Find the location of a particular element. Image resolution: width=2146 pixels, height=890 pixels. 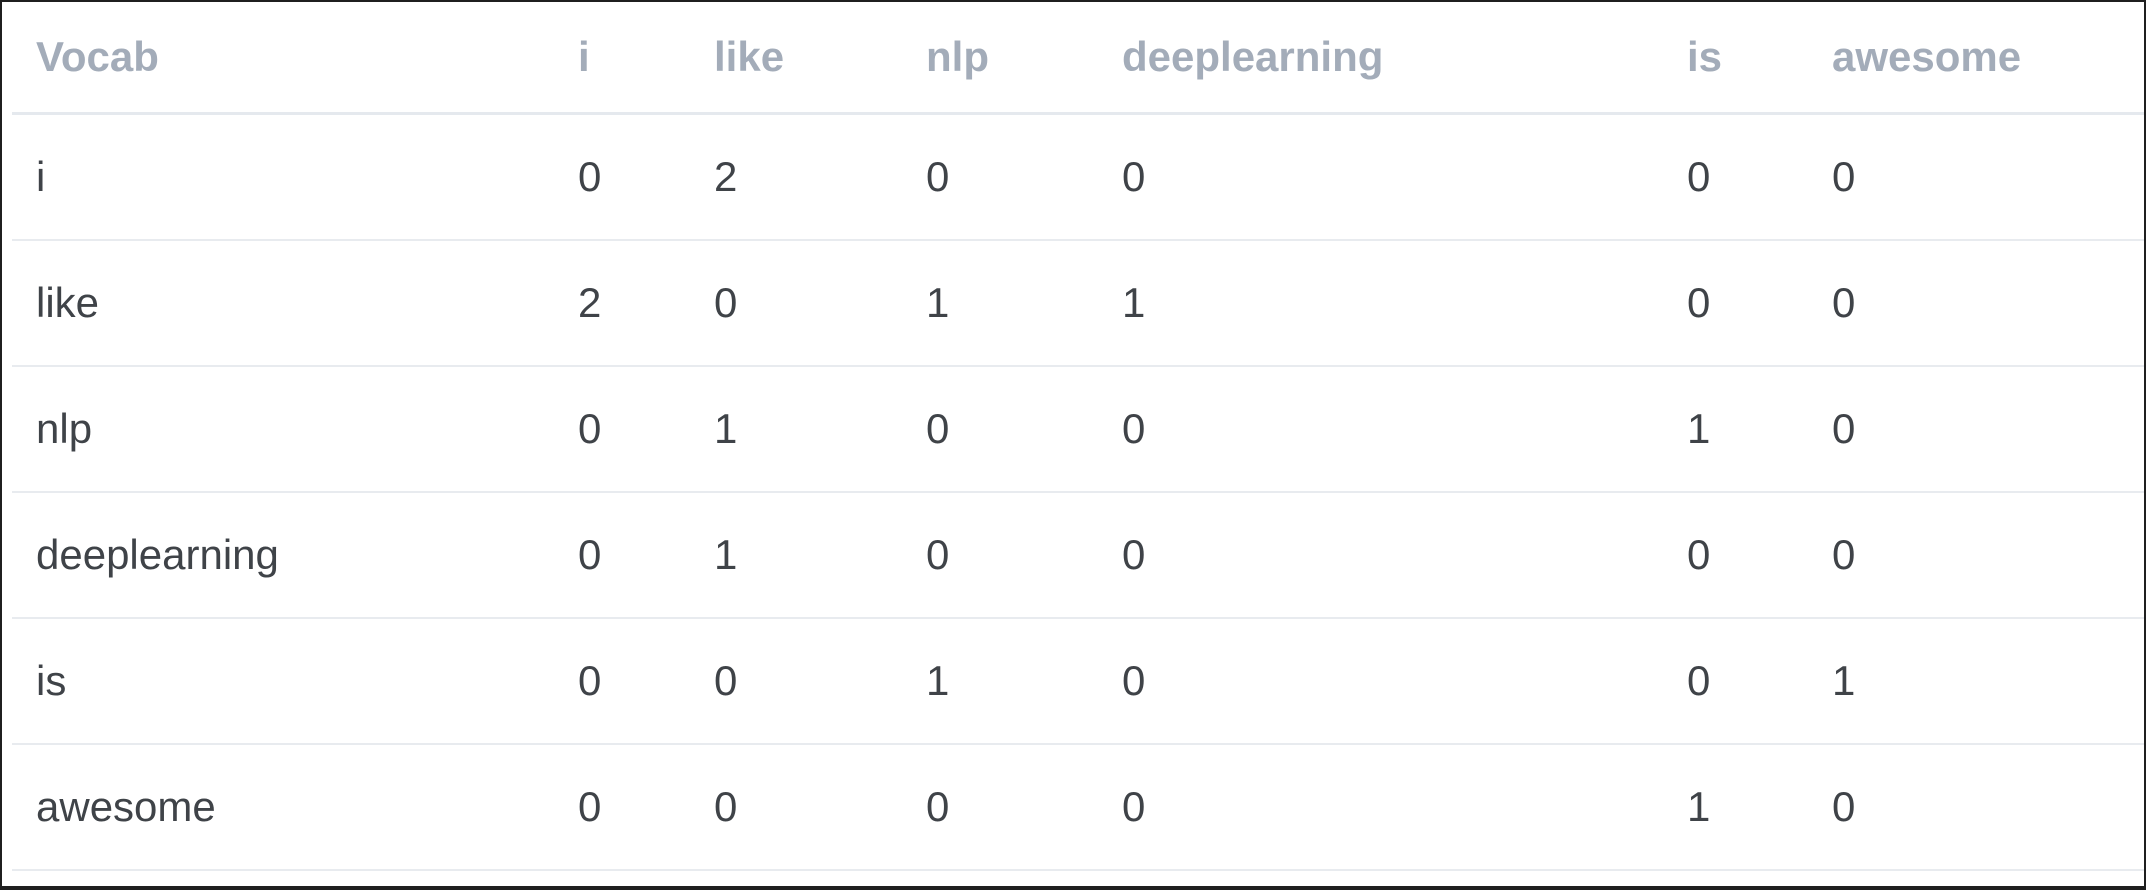

row-label: i is located at coordinates (295, 177).